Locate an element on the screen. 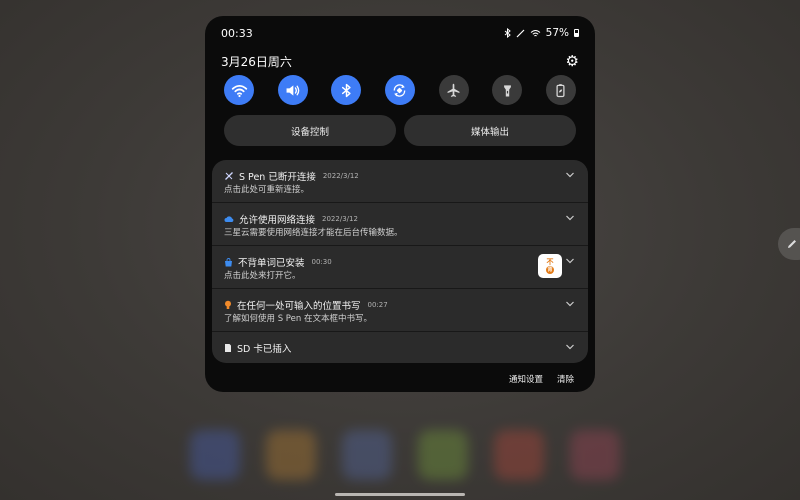  notification-header: 不背单词已安装 00:30 is located at coordinates (278, 262).